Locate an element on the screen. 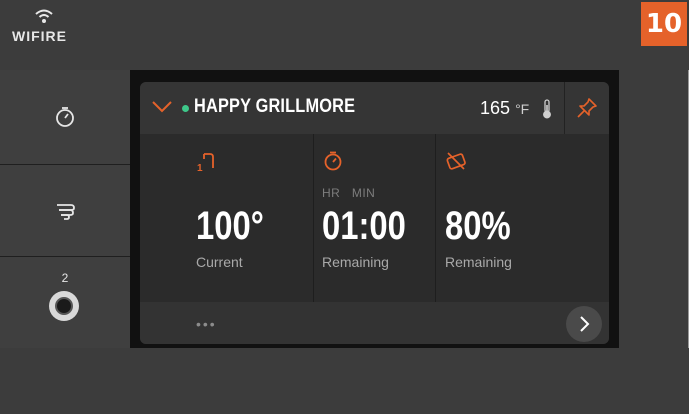  next-button is located at coordinates (584, 324).